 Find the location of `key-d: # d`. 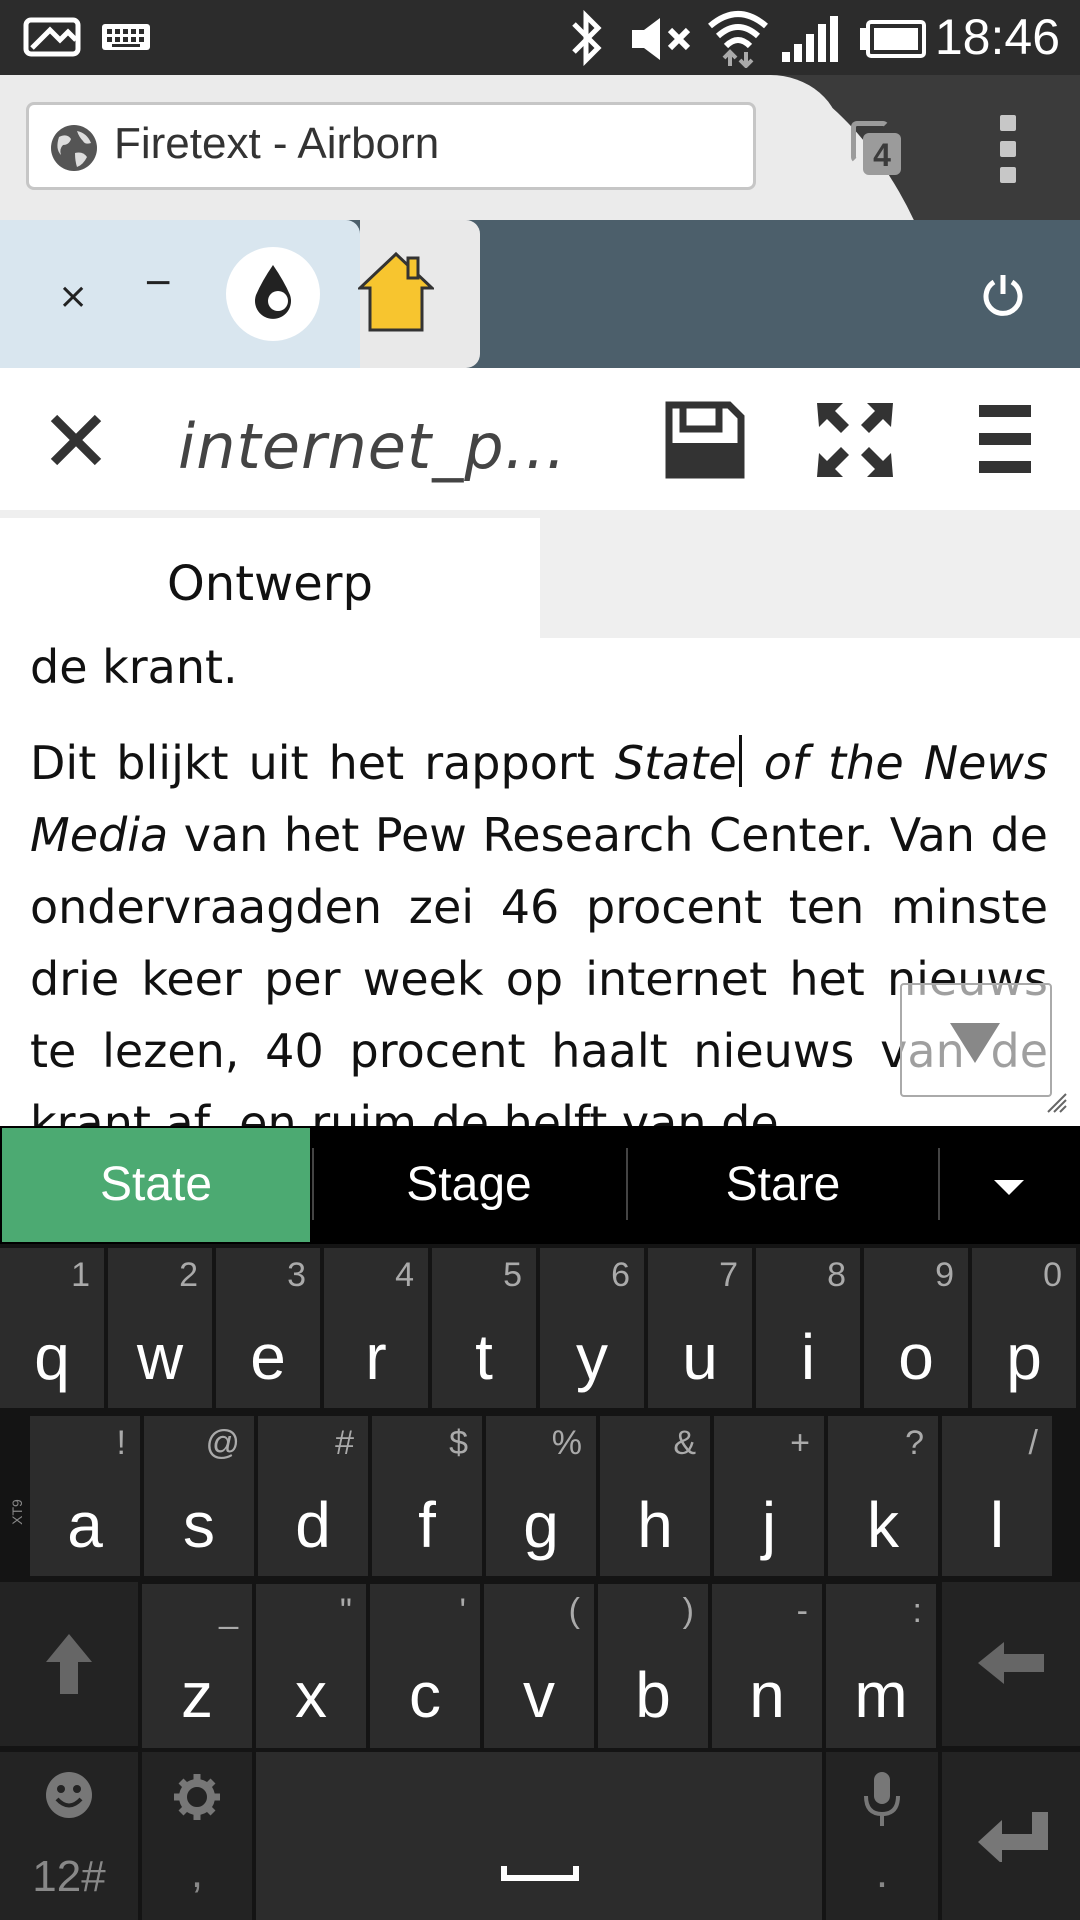

key-d: # d is located at coordinates (313, 1496).